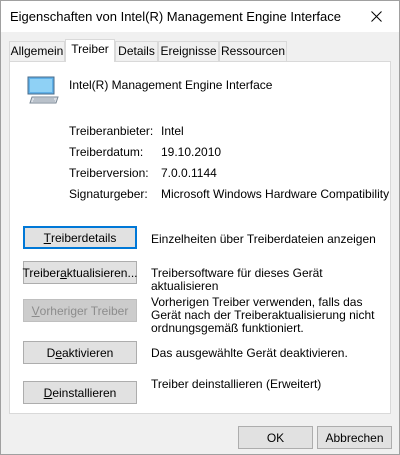 The width and height of the screenshot is (400, 455). What do you see at coordinates (275, 437) in the screenshot?
I see `ok-button: OK` at bounding box center [275, 437].